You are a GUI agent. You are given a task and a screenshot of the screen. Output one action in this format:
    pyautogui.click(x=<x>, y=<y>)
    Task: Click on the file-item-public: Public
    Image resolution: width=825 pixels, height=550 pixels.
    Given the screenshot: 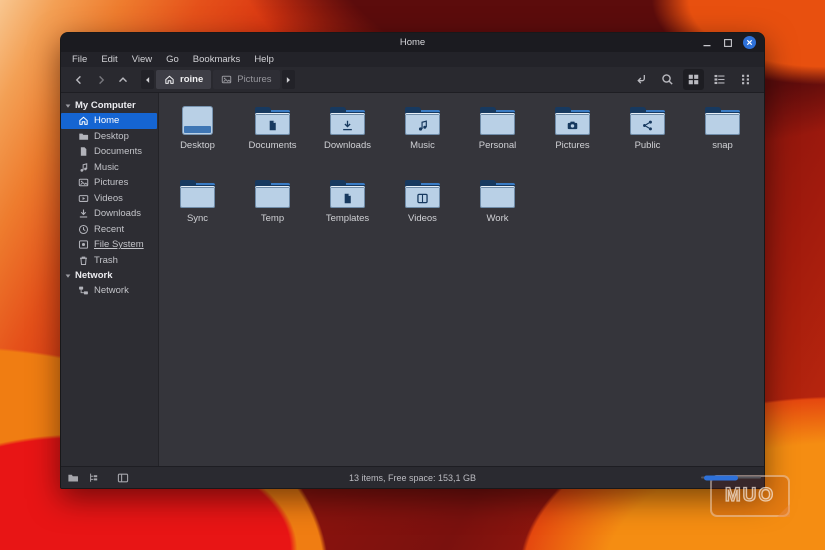 What is the action you would take?
    pyautogui.click(x=647, y=131)
    